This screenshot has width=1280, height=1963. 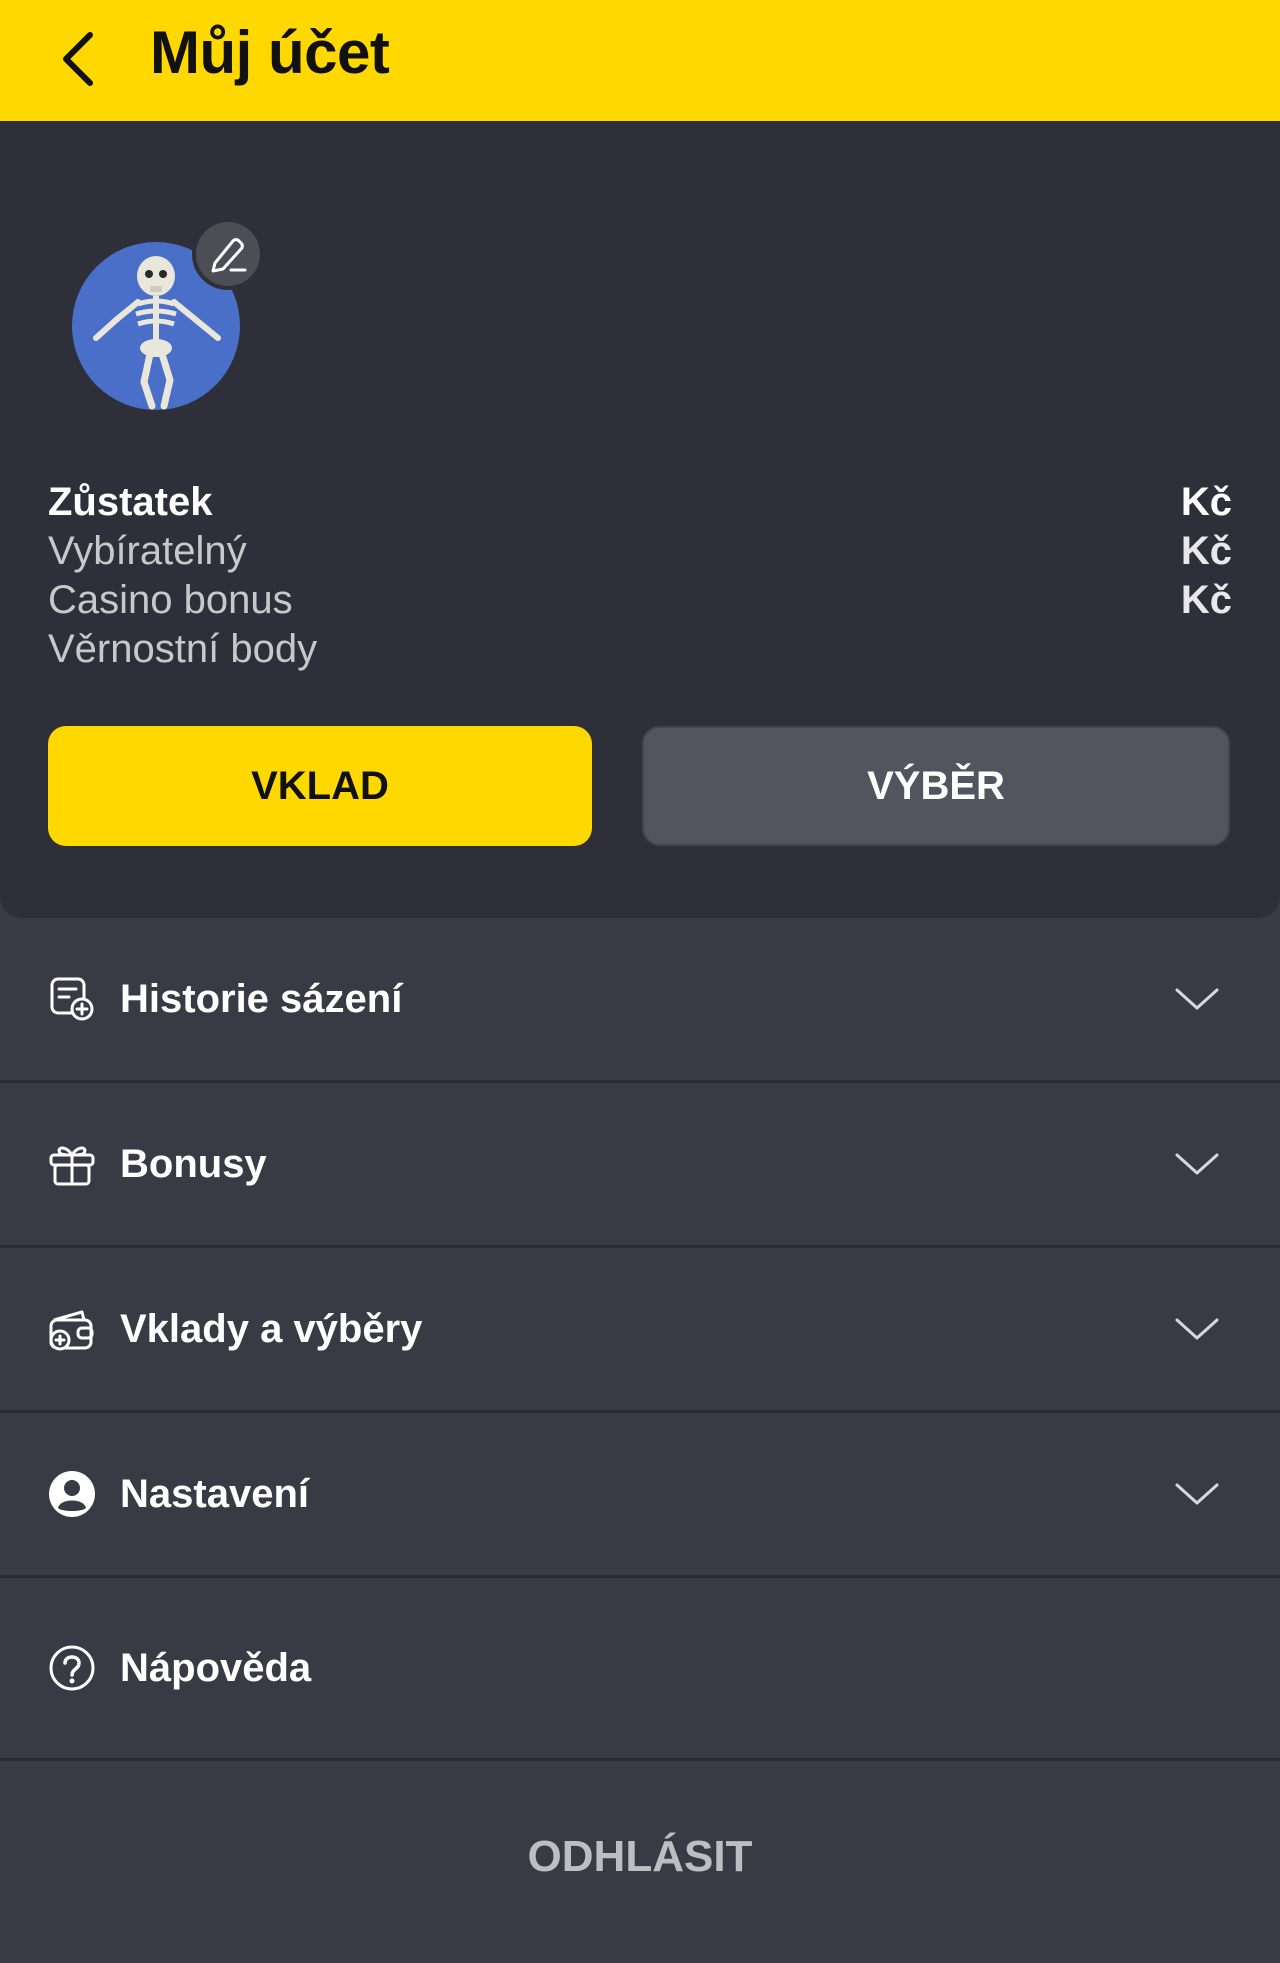 What do you see at coordinates (640, 551) in the screenshot?
I see `balance-row-withdrawable: Vybíratelný Kč` at bounding box center [640, 551].